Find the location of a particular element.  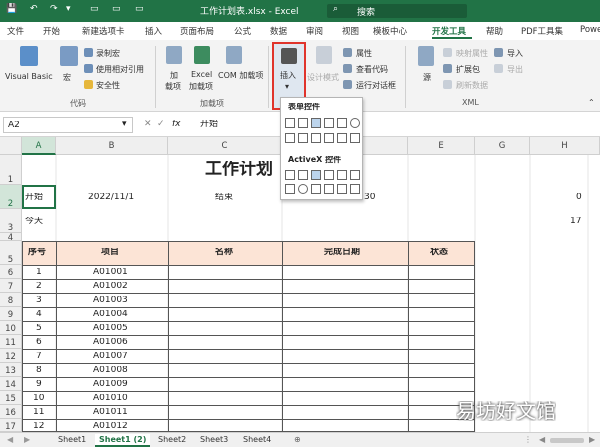

scroll-next-sheet-icon: ▶ is located at coordinates (27, 440).